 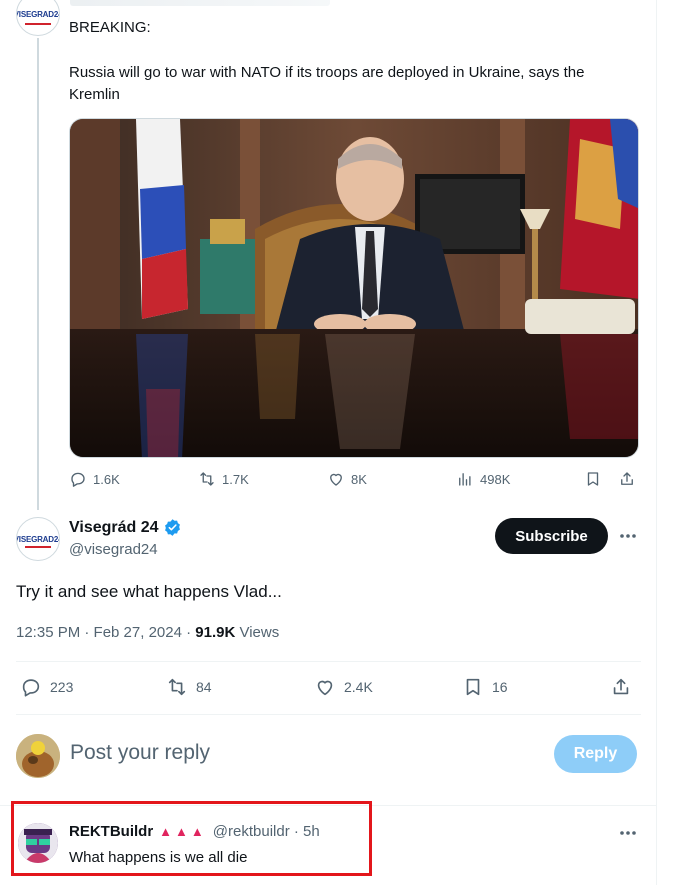 I want to click on main-tweet-actions: 223 84 2.4K 16, so click(x=328, y=688).